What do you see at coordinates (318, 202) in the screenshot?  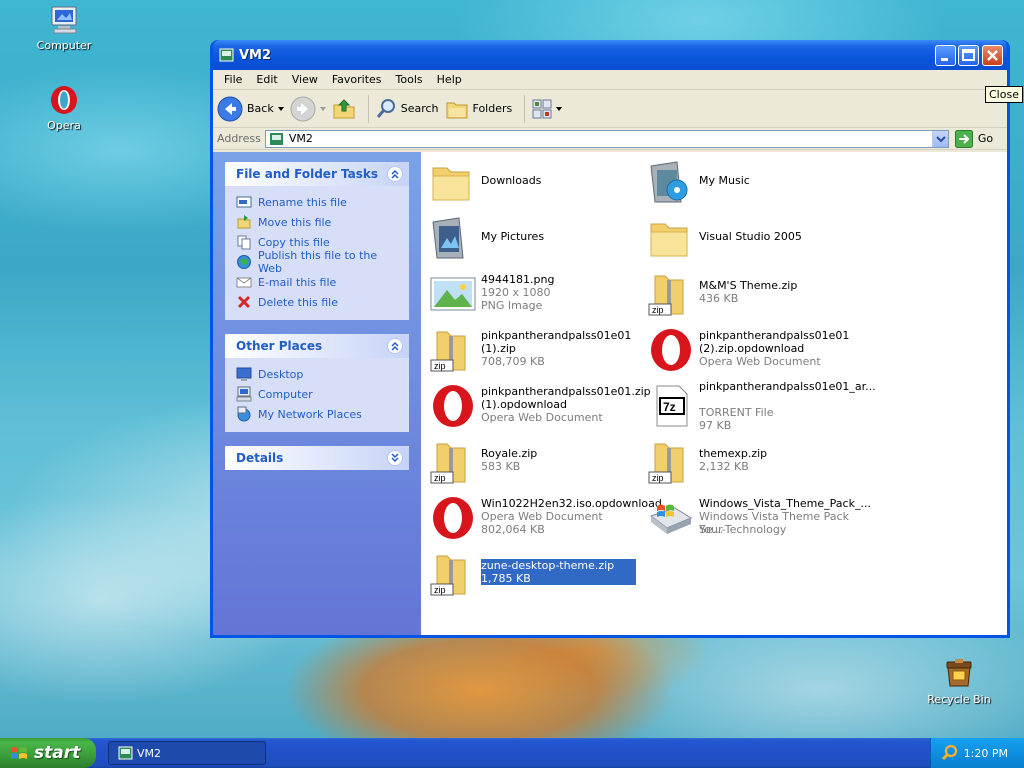 I see `task-rename: Rename this file` at bounding box center [318, 202].